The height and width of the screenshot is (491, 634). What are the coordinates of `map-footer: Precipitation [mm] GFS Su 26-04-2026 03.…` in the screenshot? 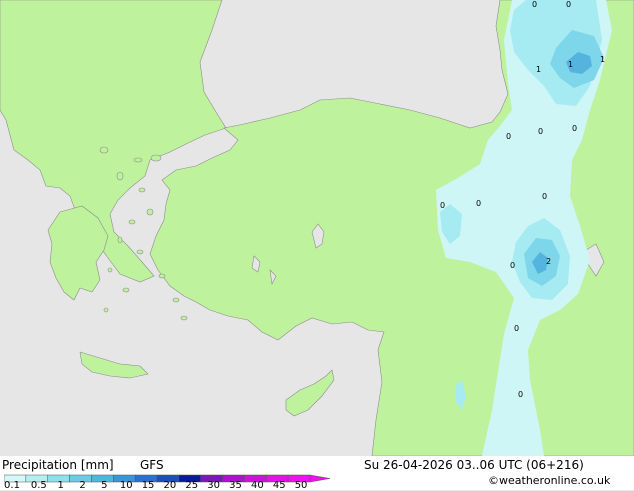 It's located at (317, 473).